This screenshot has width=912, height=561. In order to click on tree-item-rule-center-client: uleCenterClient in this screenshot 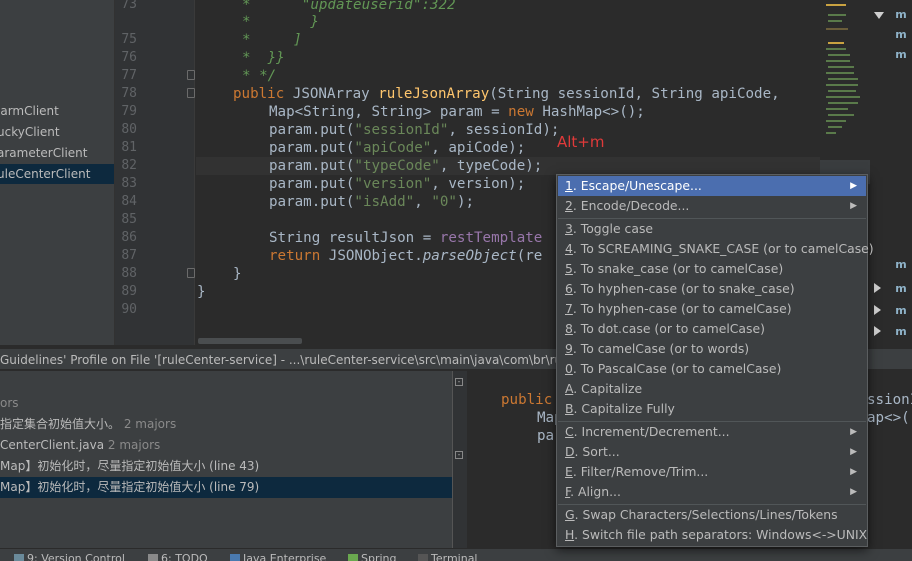, I will do `click(57, 174)`.